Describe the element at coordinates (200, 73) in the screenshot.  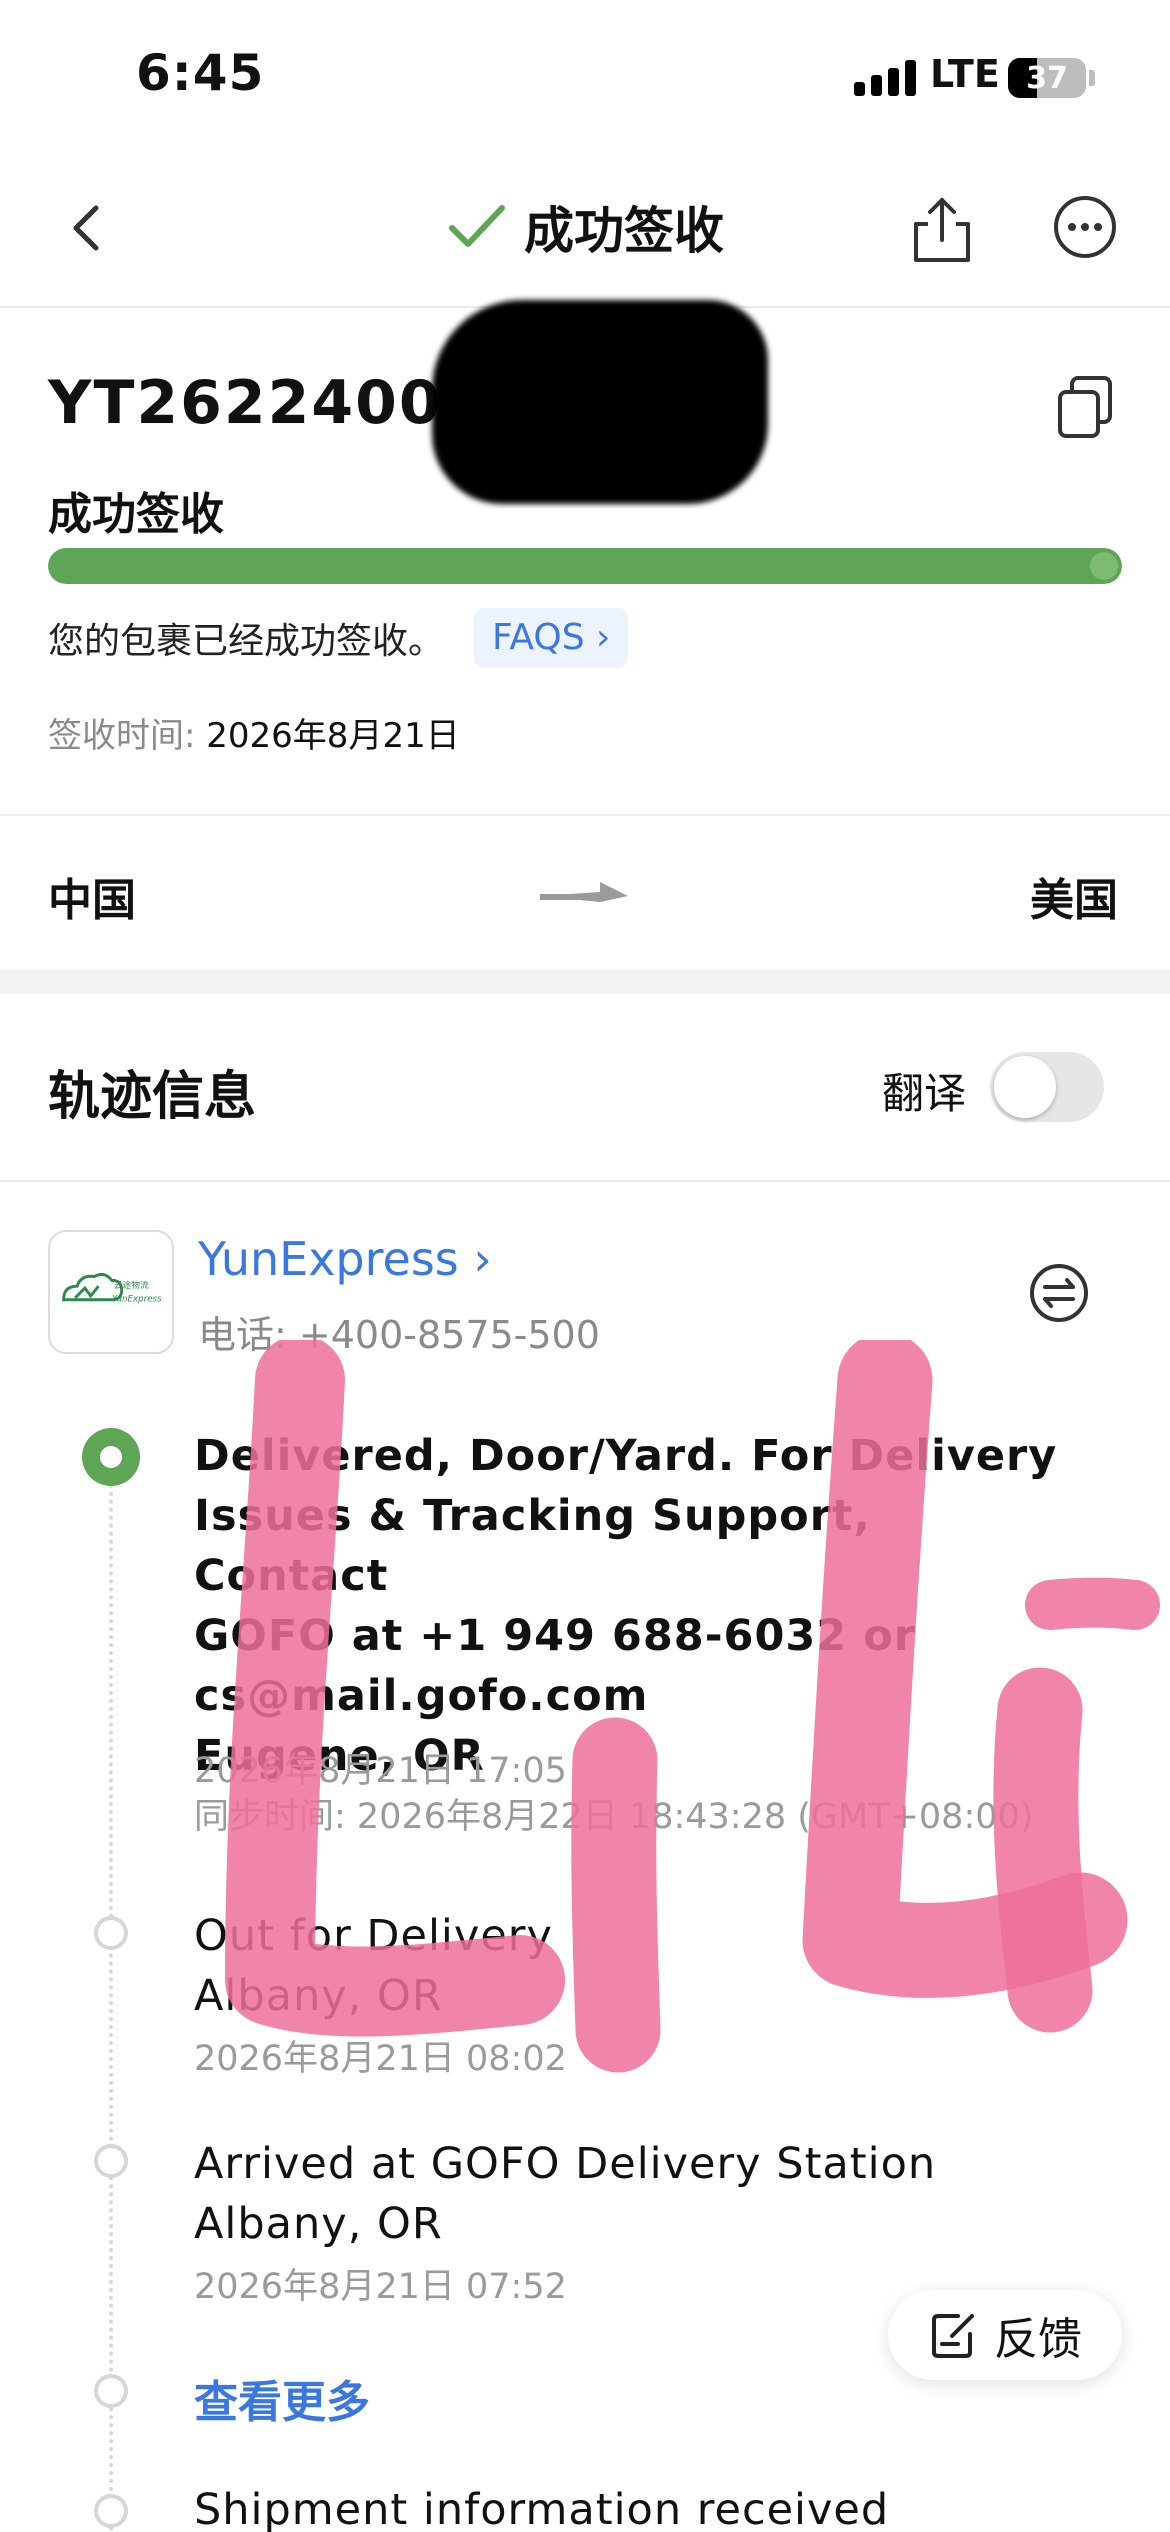
I see `status-time: 6:45` at that location.